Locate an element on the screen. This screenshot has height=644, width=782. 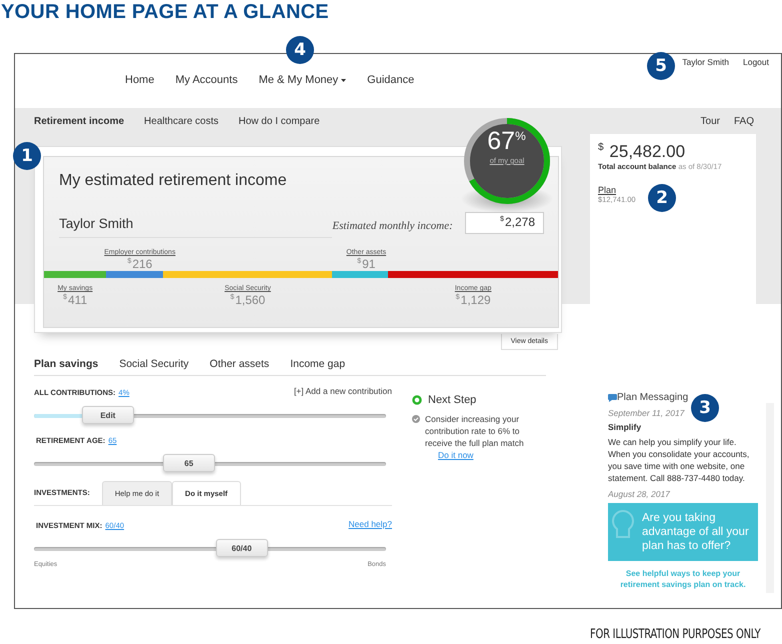
slider-thumb: Edit is located at coordinates (108, 415).